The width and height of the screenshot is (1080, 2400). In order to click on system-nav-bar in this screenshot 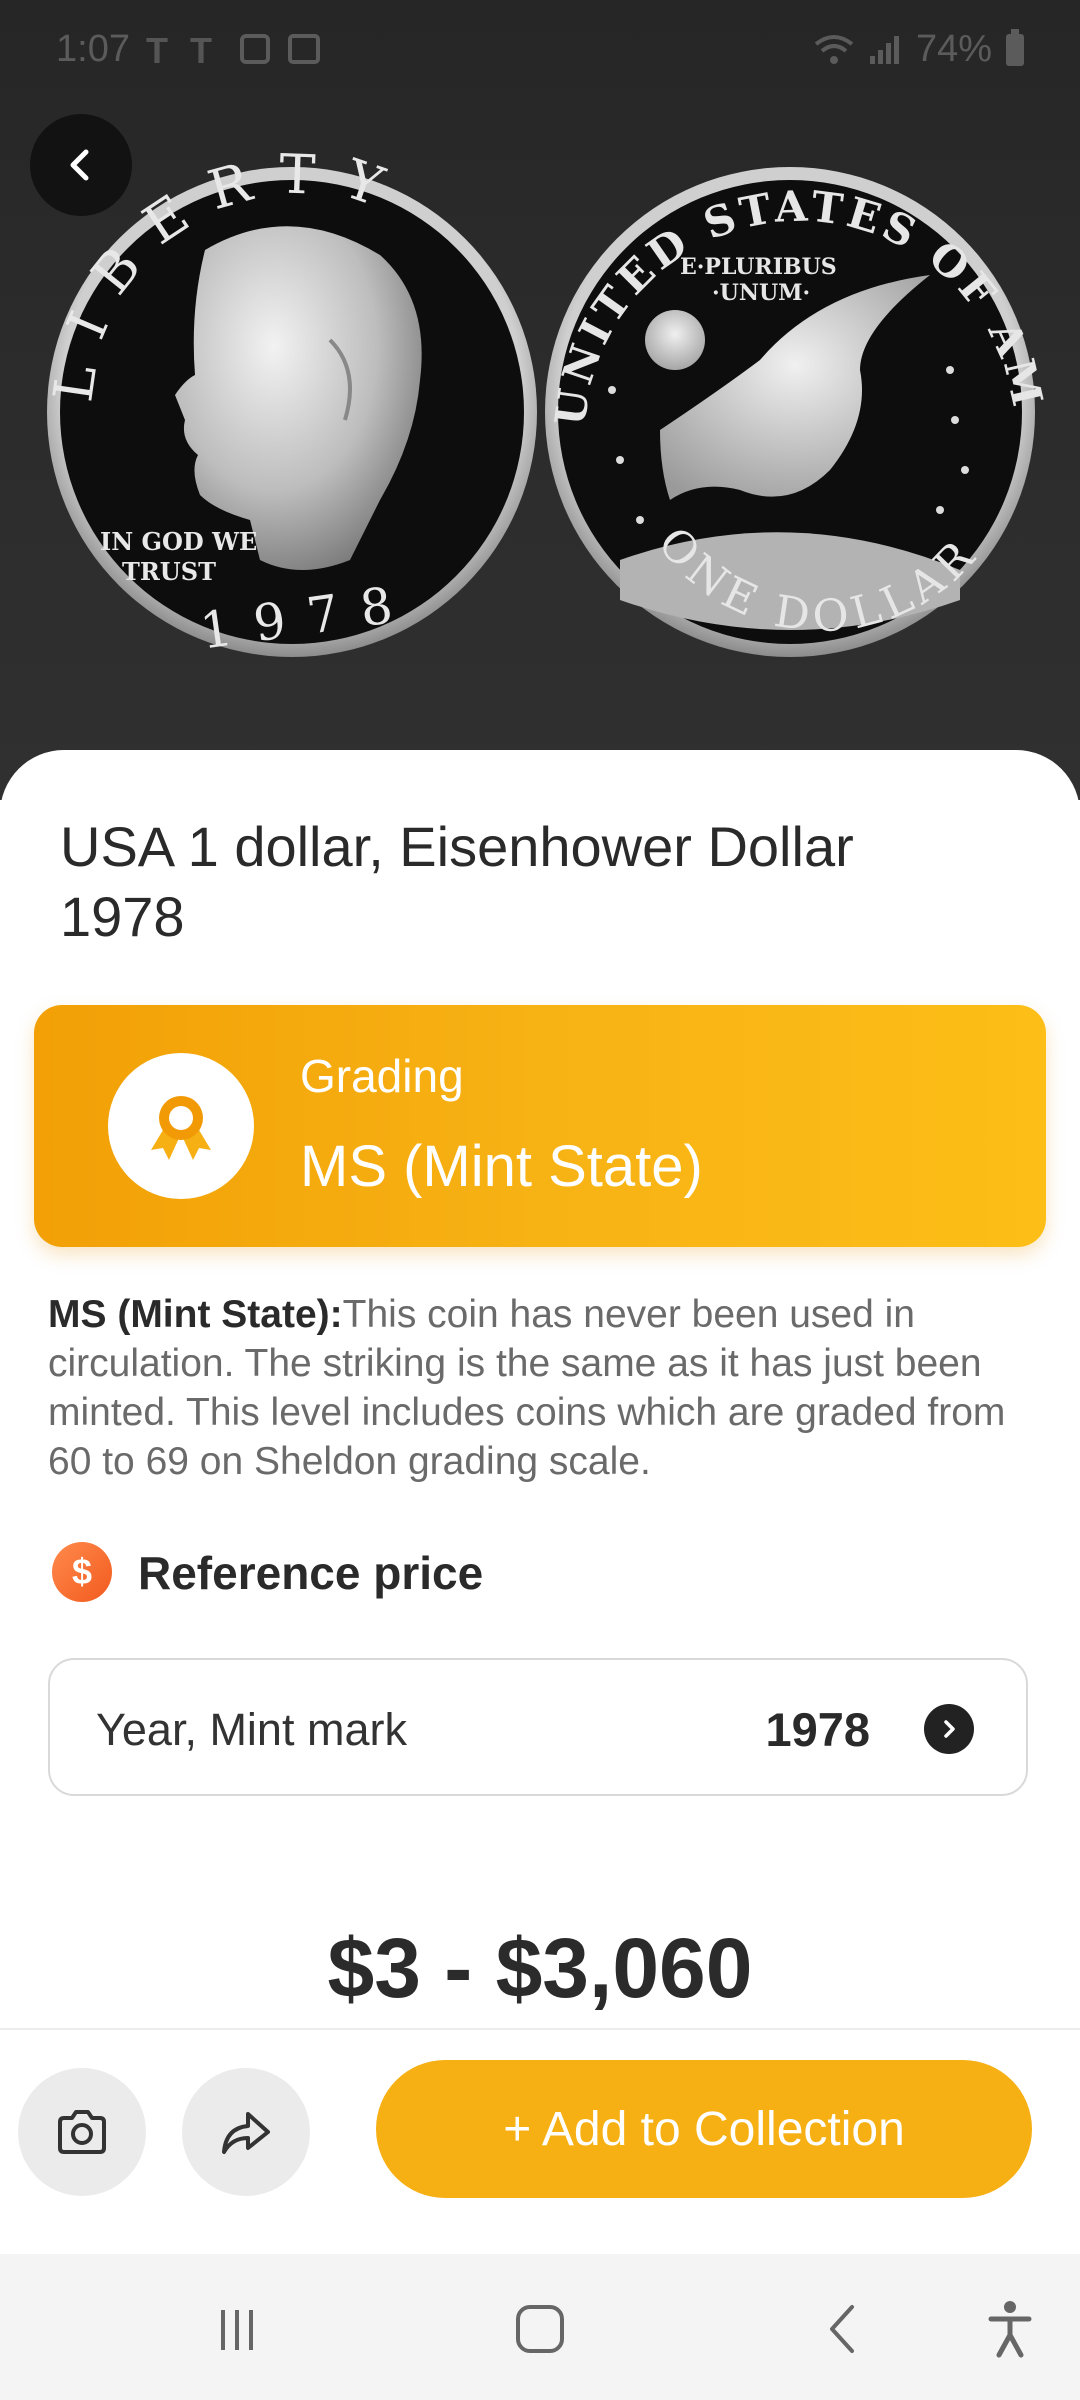, I will do `click(540, 2327)`.